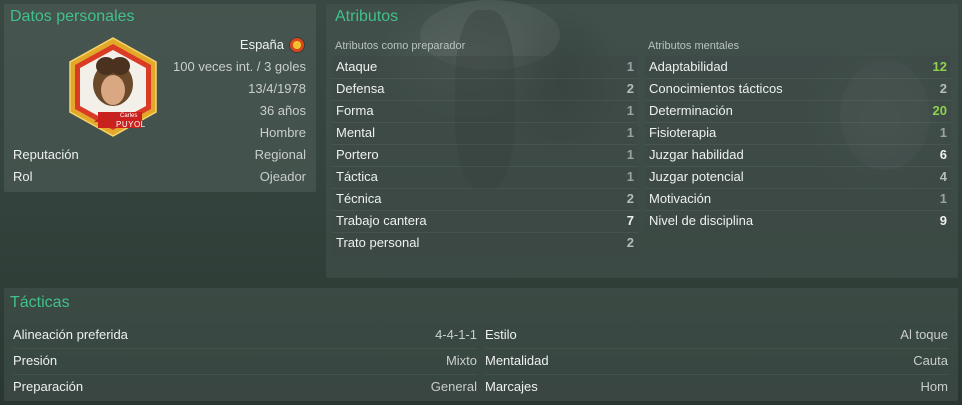  What do you see at coordinates (367, 16) in the screenshot?
I see `attributes-title: Atributos` at bounding box center [367, 16].